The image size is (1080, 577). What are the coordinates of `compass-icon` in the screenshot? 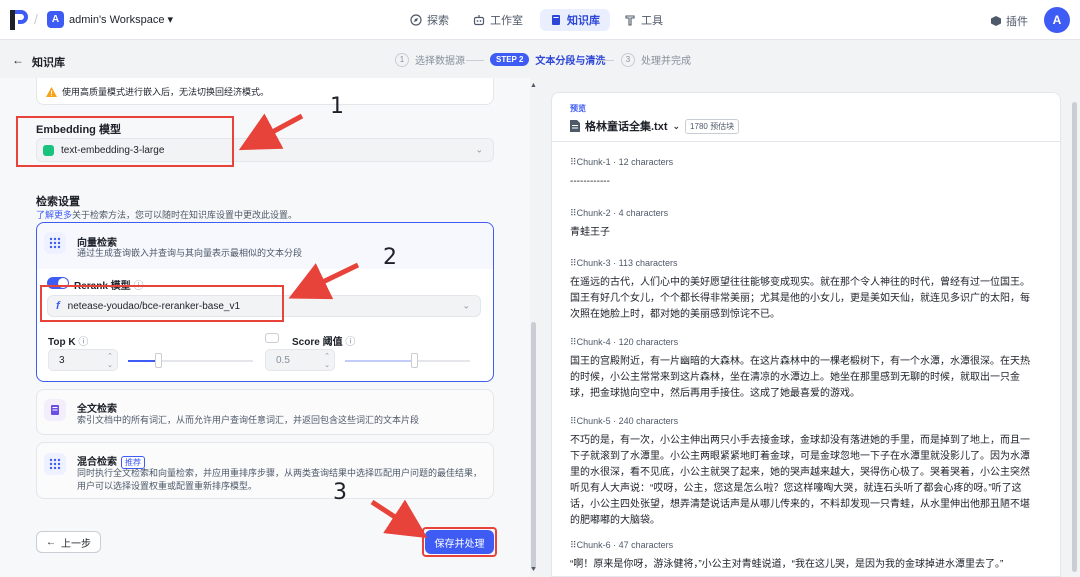 It's located at (416, 20).